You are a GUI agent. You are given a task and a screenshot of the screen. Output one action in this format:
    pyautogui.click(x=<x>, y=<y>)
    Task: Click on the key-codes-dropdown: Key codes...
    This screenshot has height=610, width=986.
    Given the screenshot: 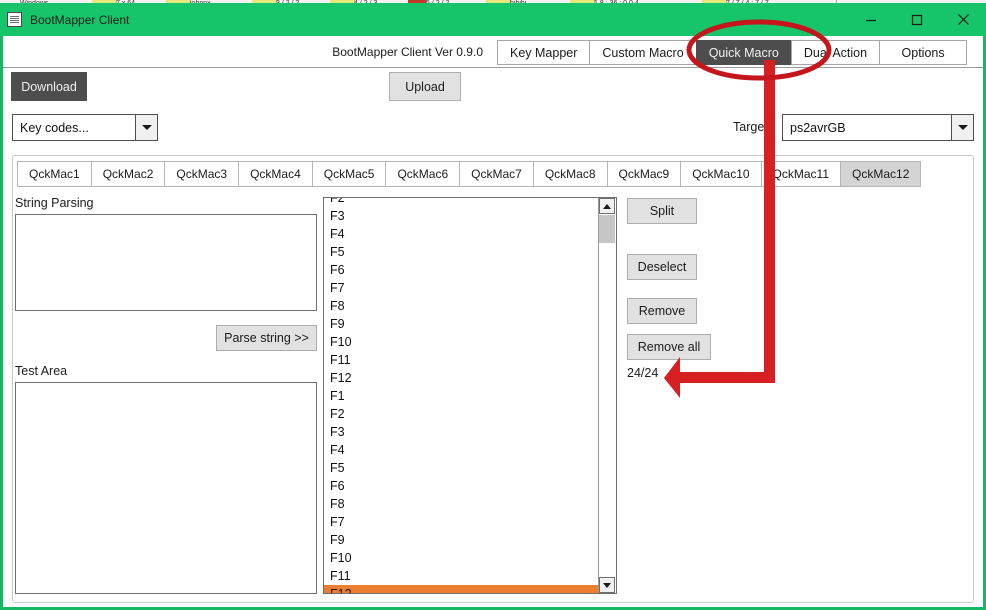 What is the action you would take?
    pyautogui.click(x=85, y=127)
    